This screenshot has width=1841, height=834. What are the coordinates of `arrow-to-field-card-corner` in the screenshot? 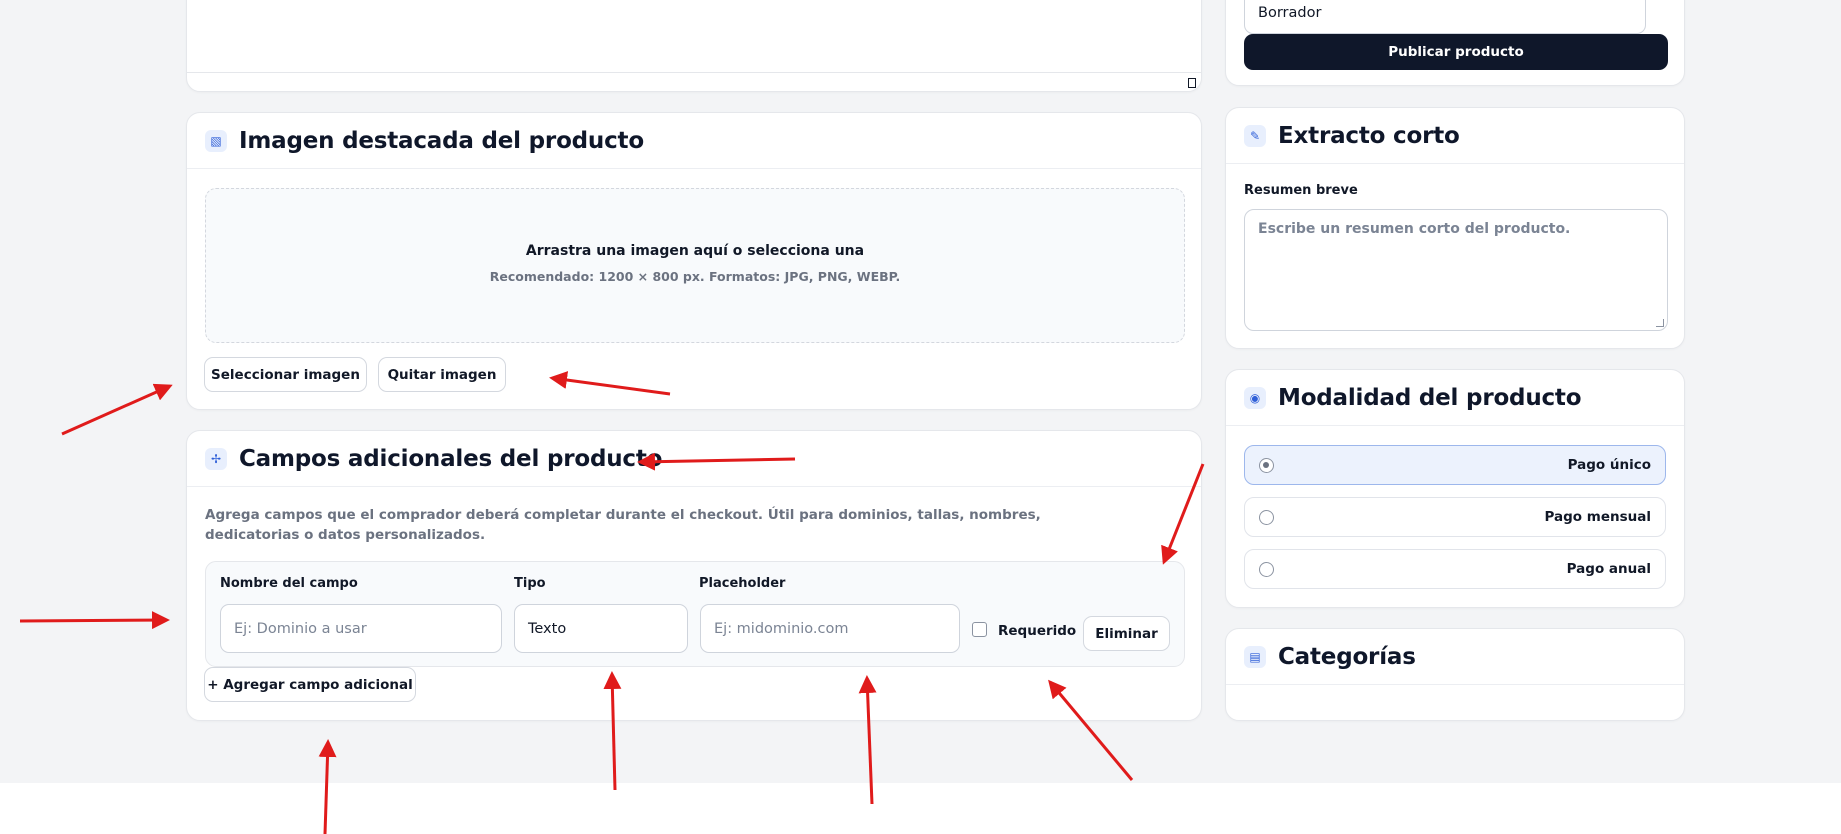 It's located at (1183, 514).